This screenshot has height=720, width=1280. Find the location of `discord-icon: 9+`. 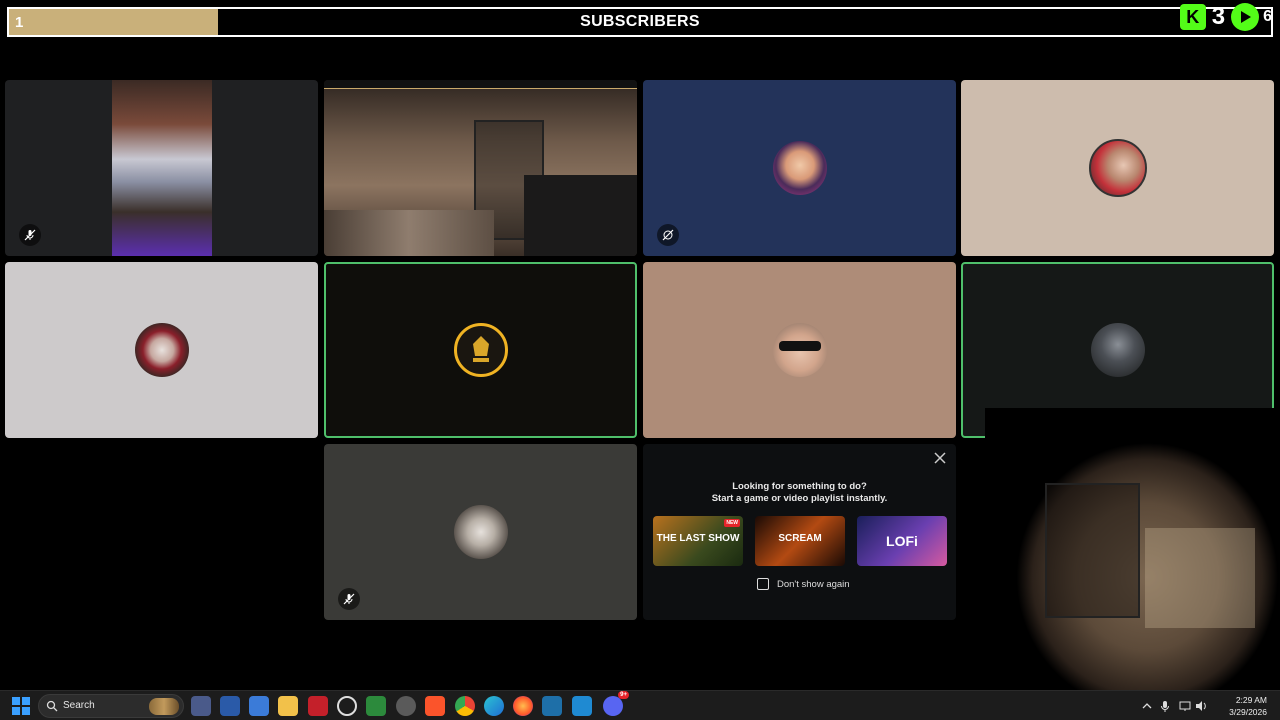

discord-icon: 9+ is located at coordinates (616, 703).